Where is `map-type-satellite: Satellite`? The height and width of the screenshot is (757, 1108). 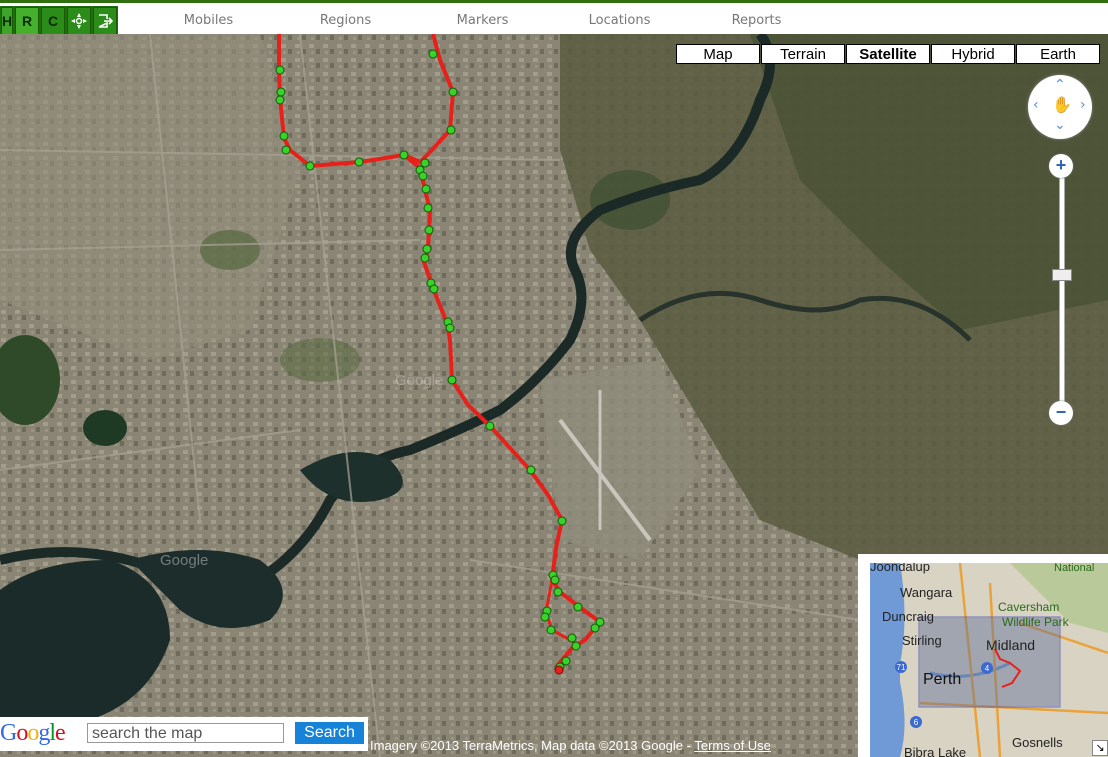 map-type-satellite: Satellite is located at coordinates (888, 54).